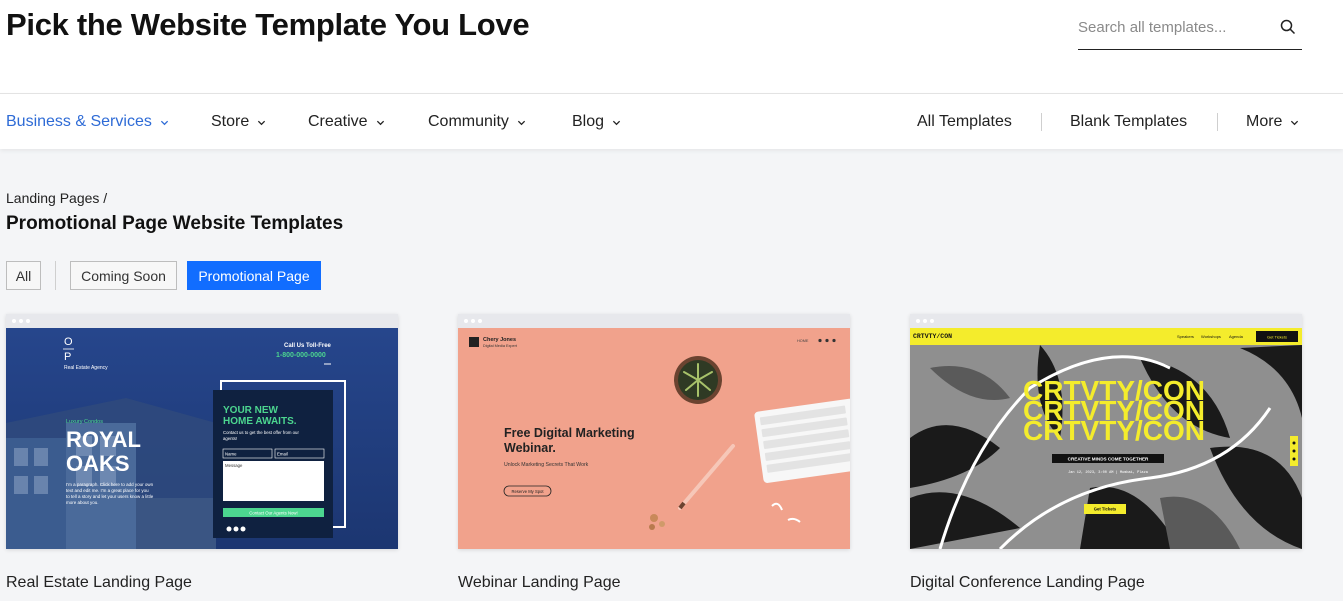 The height and width of the screenshot is (601, 1343). Describe the element at coordinates (82, 502) in the screenshot. I see `para-line: more about you.` at that location.